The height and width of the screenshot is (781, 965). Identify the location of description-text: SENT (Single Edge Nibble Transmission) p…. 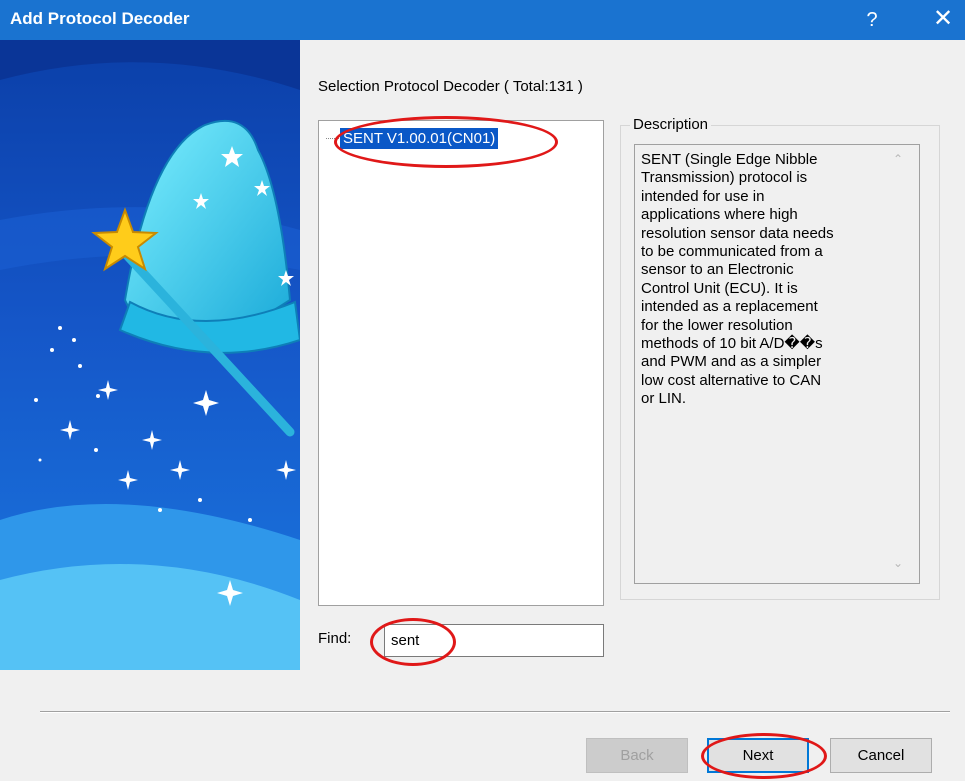
(737, 279).